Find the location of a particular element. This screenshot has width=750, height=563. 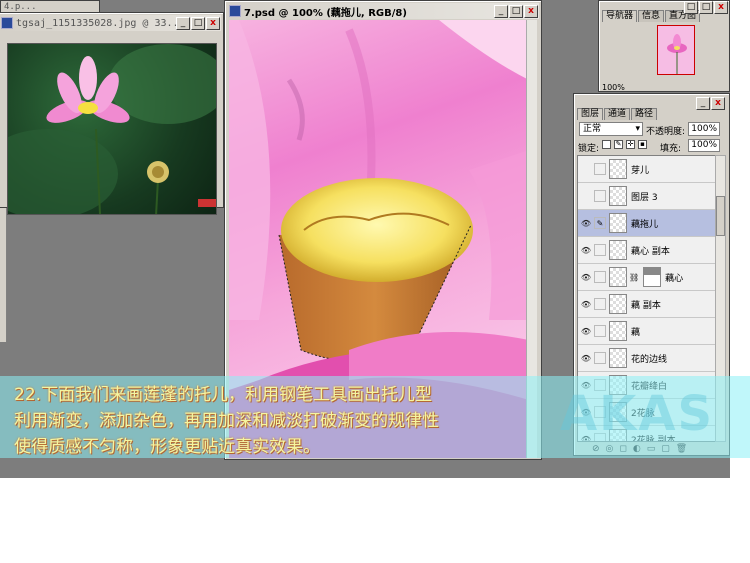

thumbnail-titlebar: tgsaj_1151335028.jpg @ 33... _ □ x is located at coordinates (110, 23).